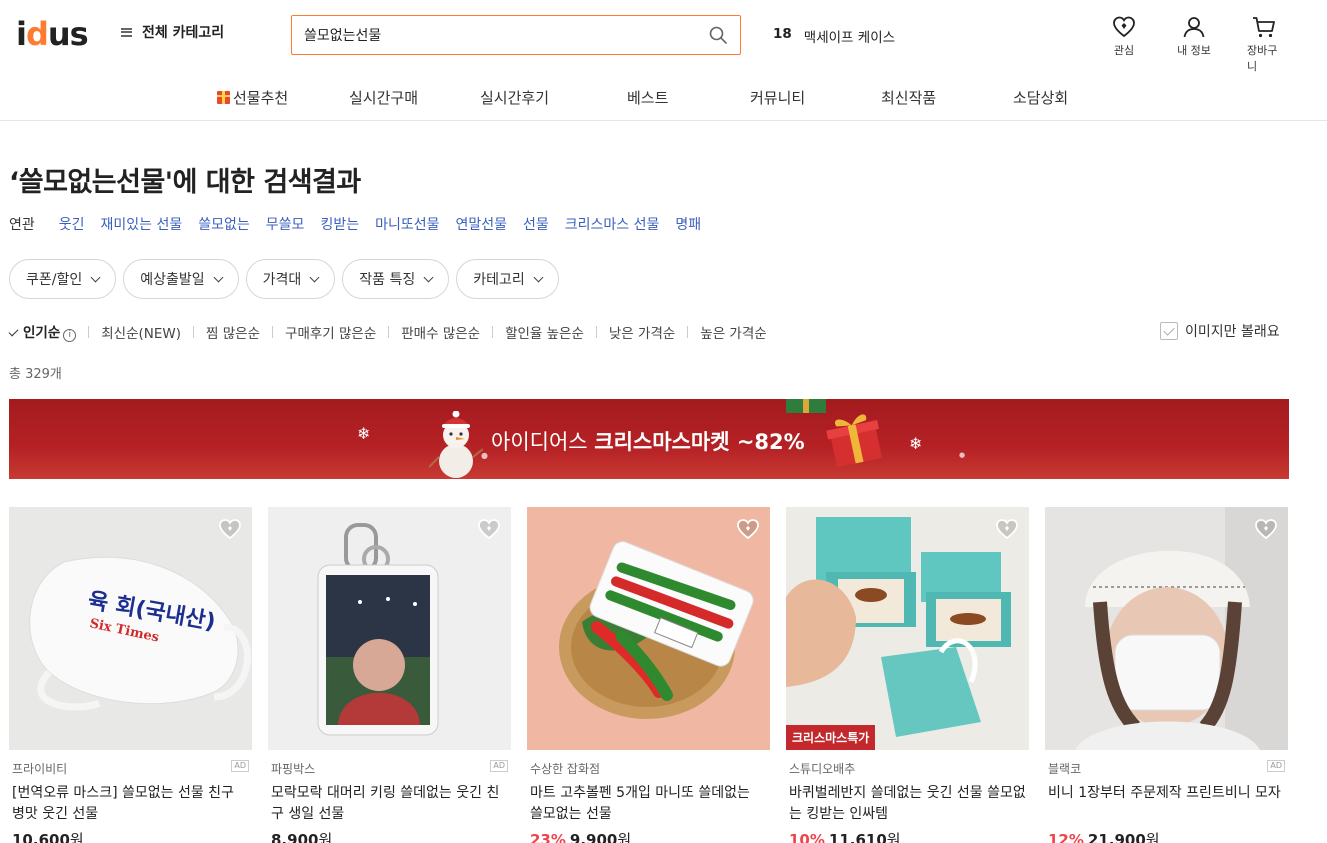 Image resolution: width=1327 pixels, height=843 pixels. I want to click on sort-best-selling: 판매수 많은순, so click(440, 332).